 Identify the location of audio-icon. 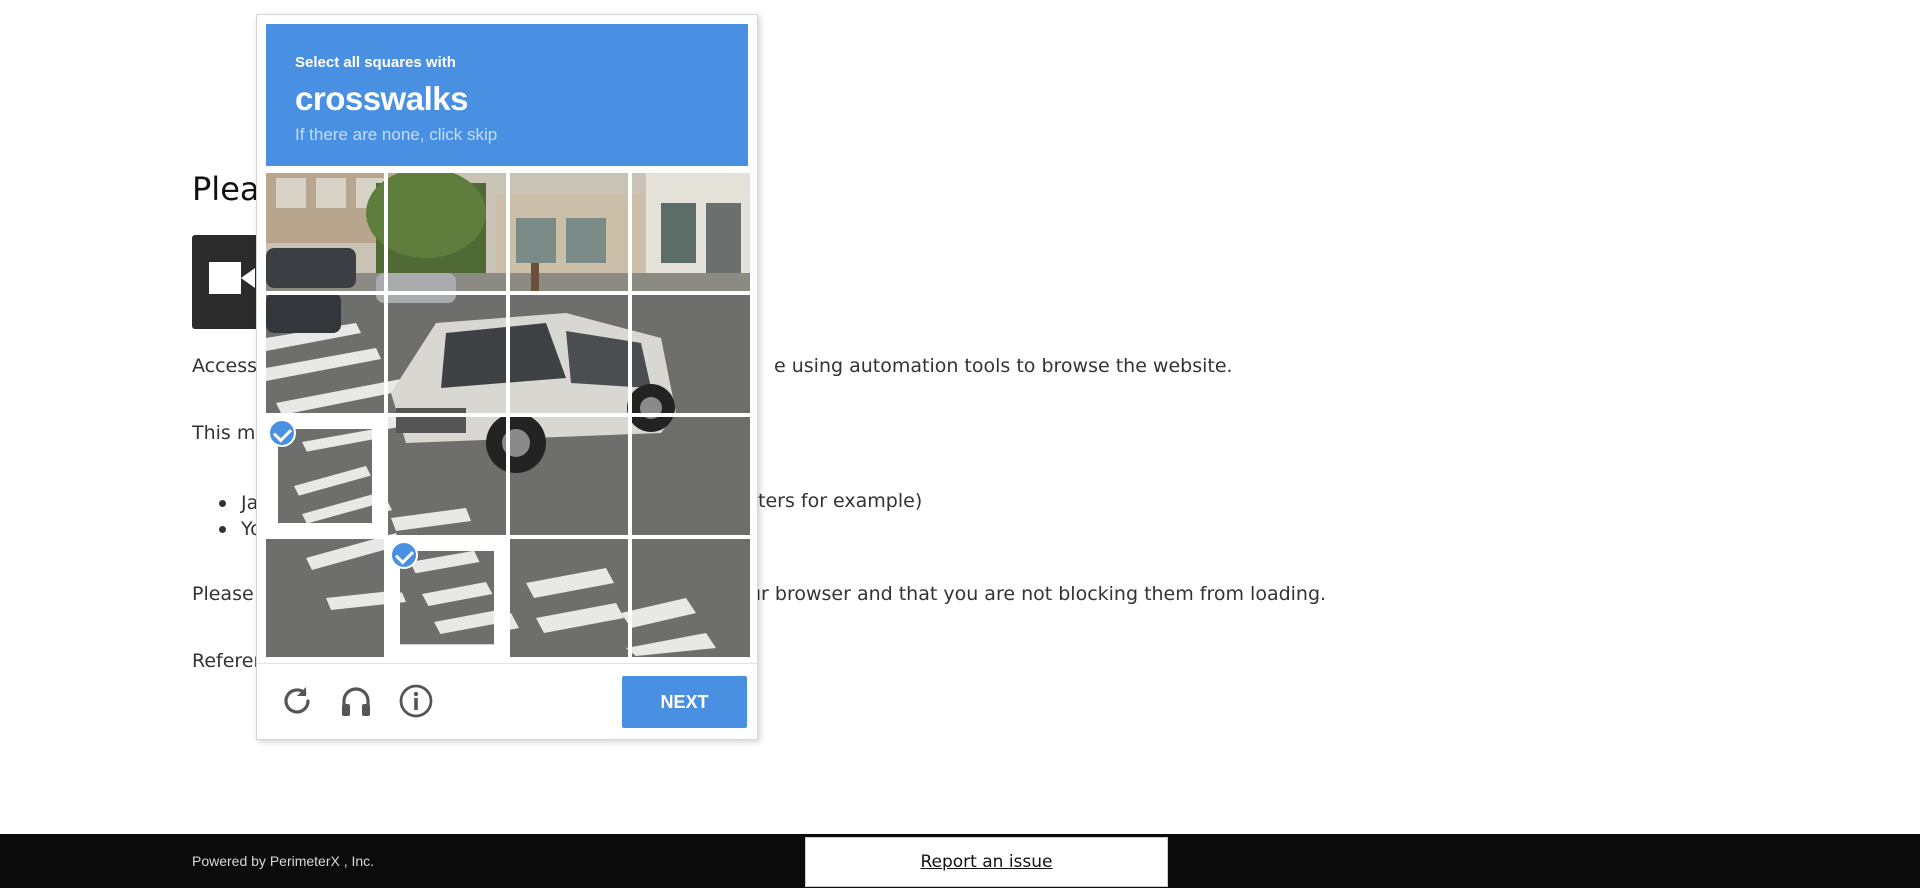
(356, 701).